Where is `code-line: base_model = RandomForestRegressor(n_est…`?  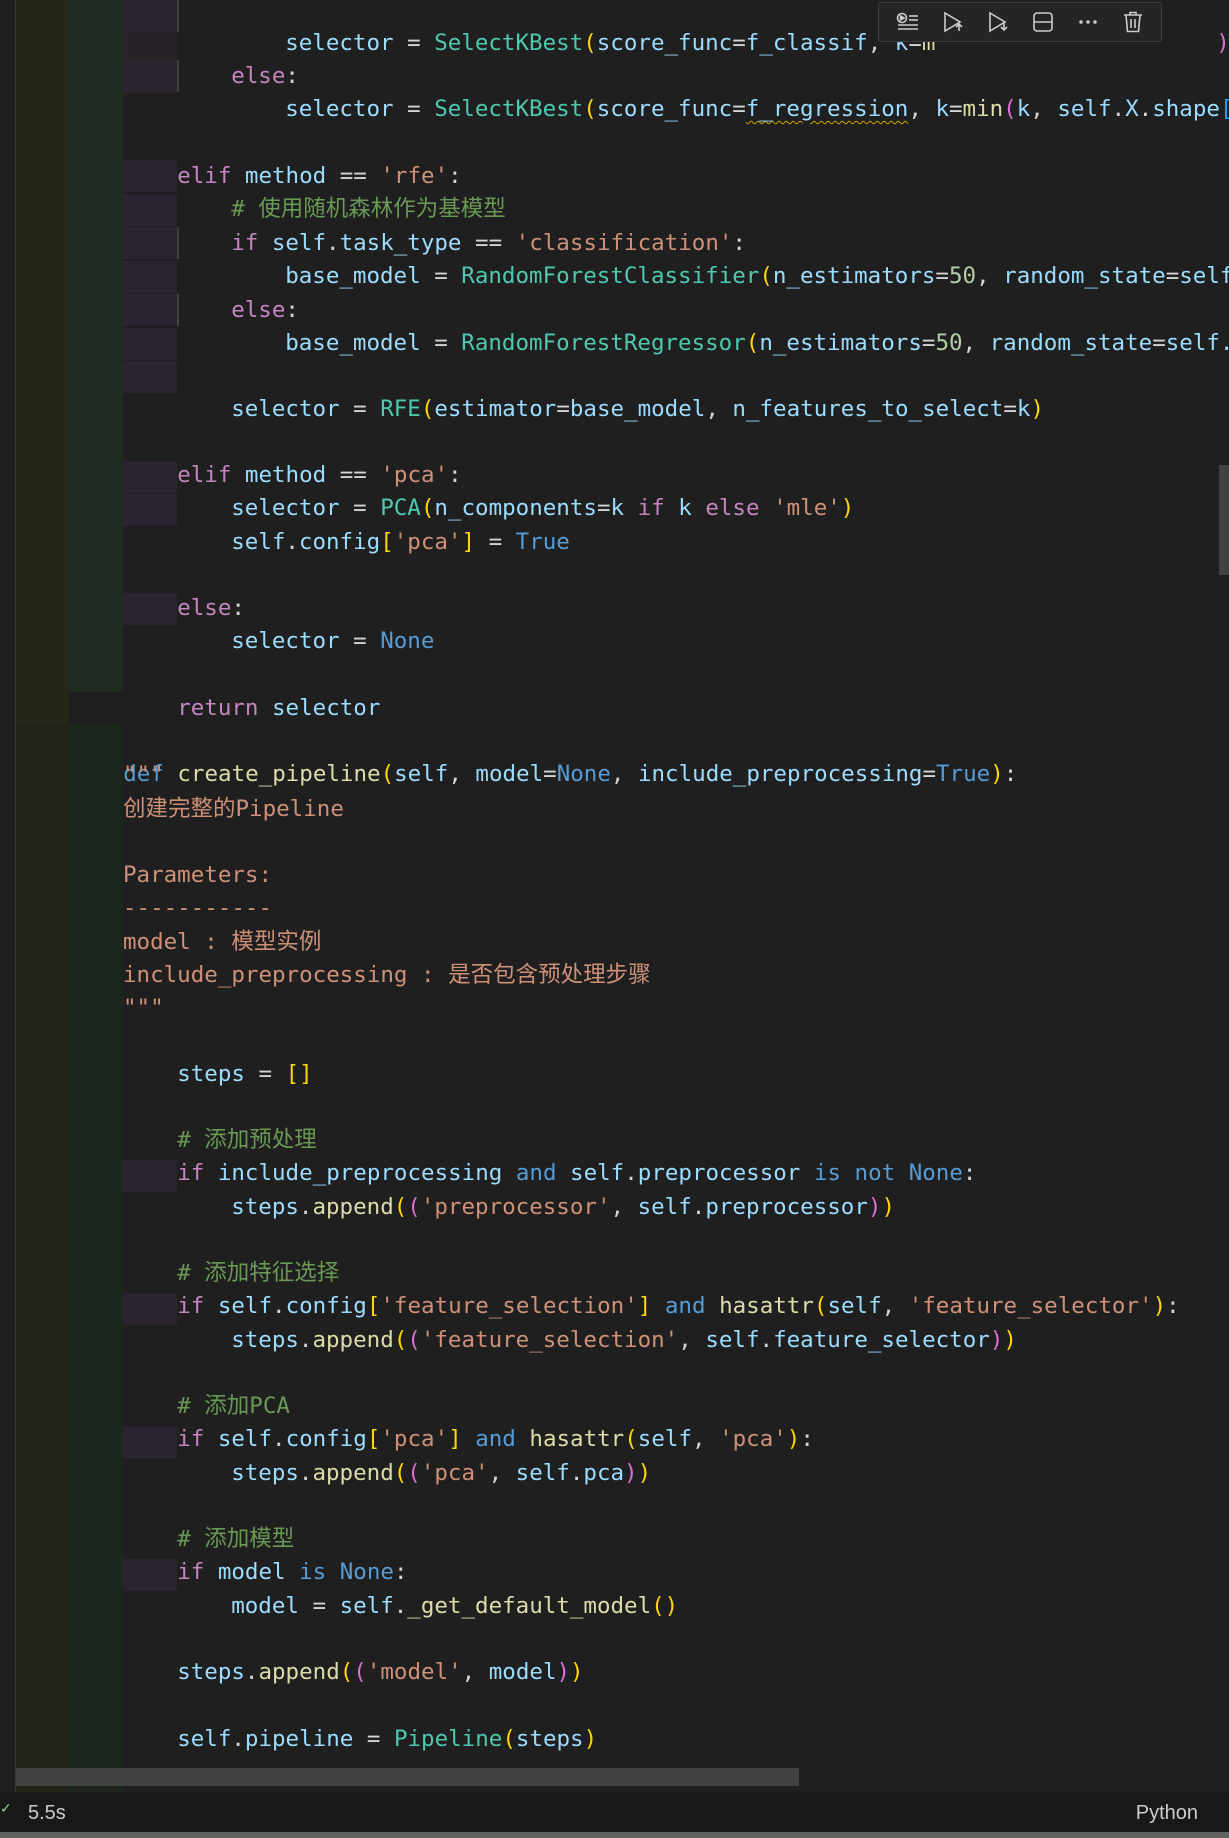
code-line: base_model = RandomForestRegressor(n_est… is located at coordinates (614, 325).